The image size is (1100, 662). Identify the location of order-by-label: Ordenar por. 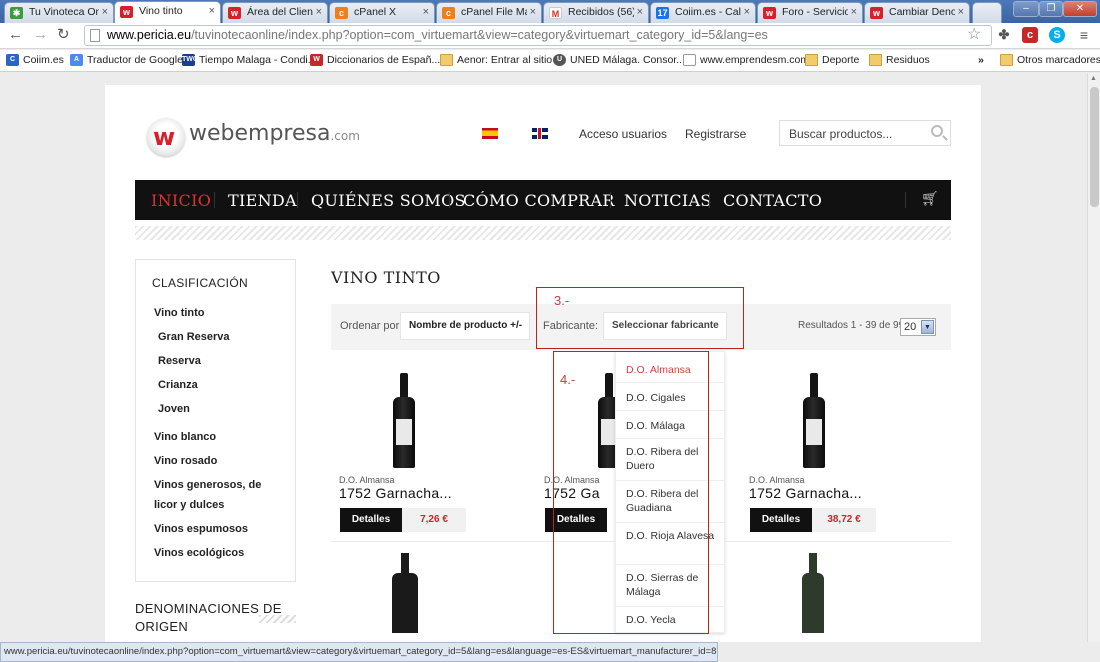
(370, 326).